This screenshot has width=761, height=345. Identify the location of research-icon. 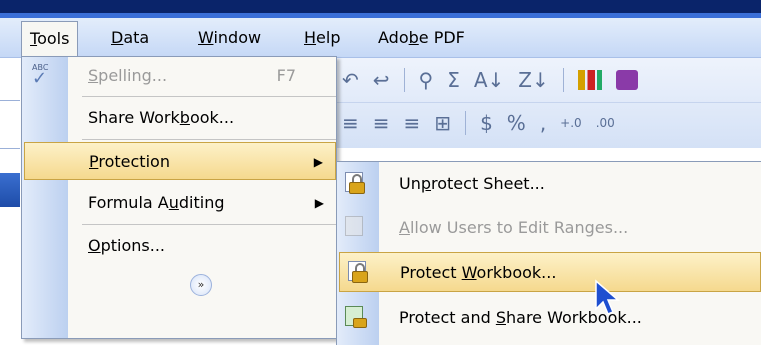
(626, 80).